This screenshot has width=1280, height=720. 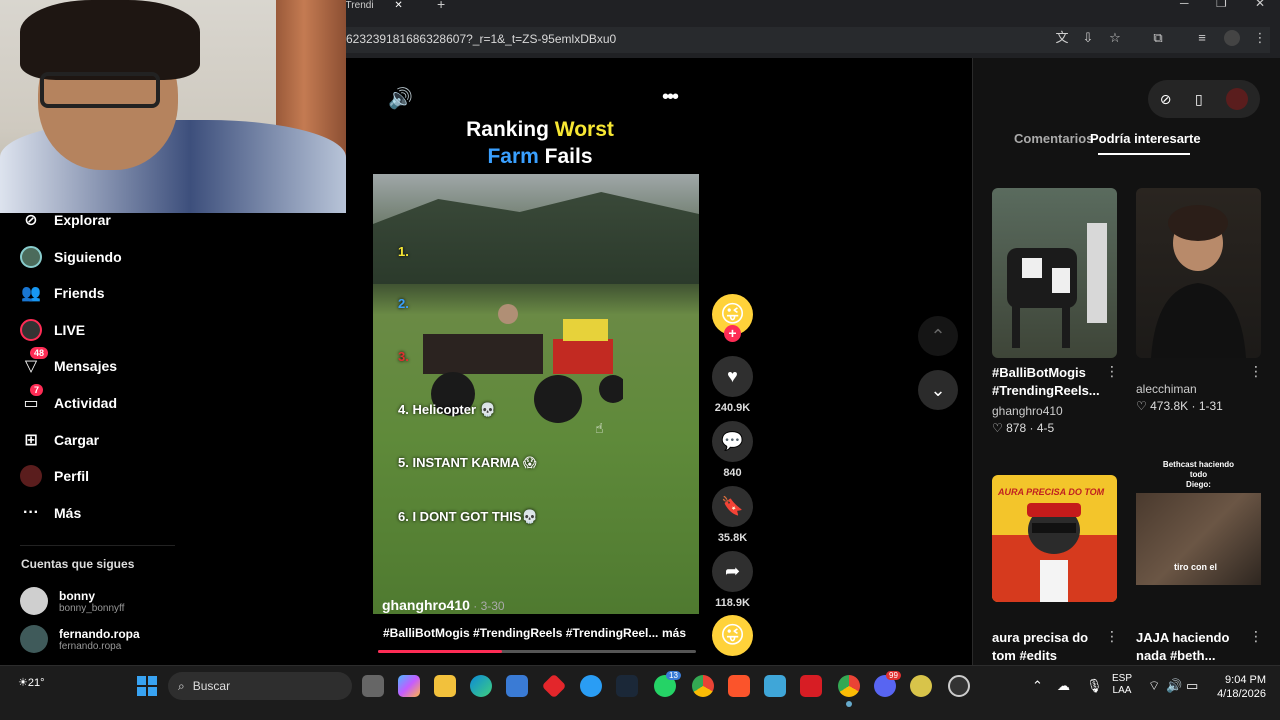 I want to click on sidebar-item-label: Cargar, so click(x=77, y=440).